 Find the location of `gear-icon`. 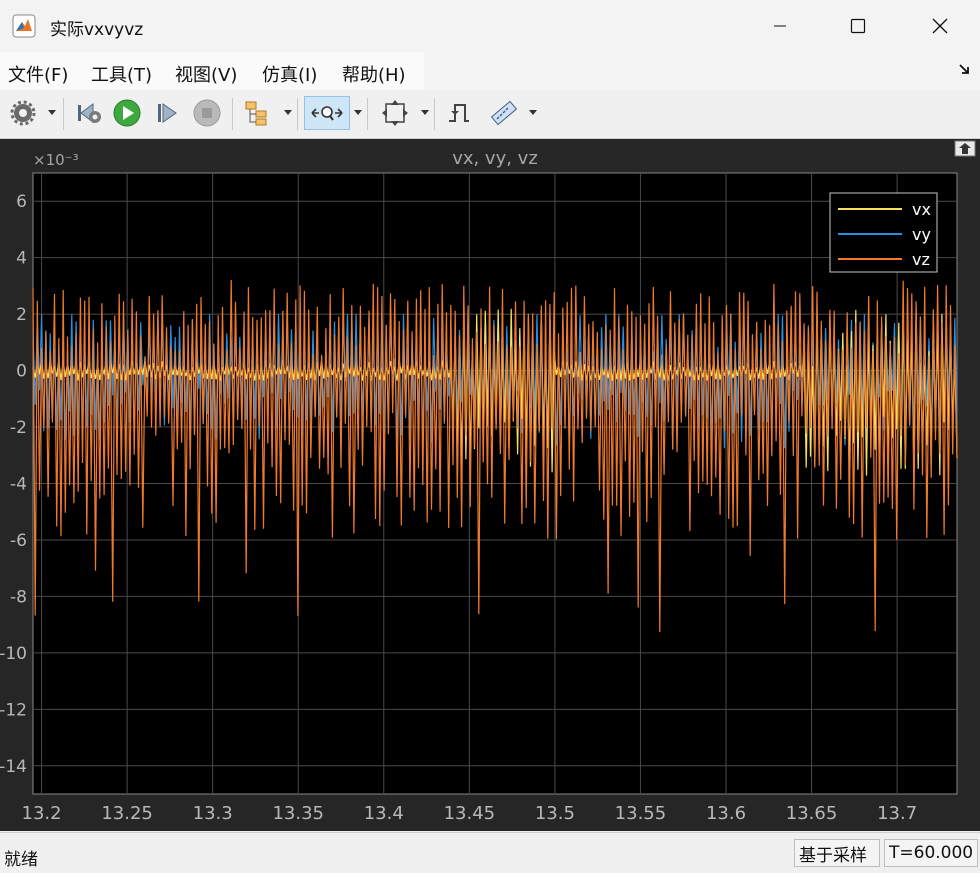

gear-icon is located at coordinates (23, 113).